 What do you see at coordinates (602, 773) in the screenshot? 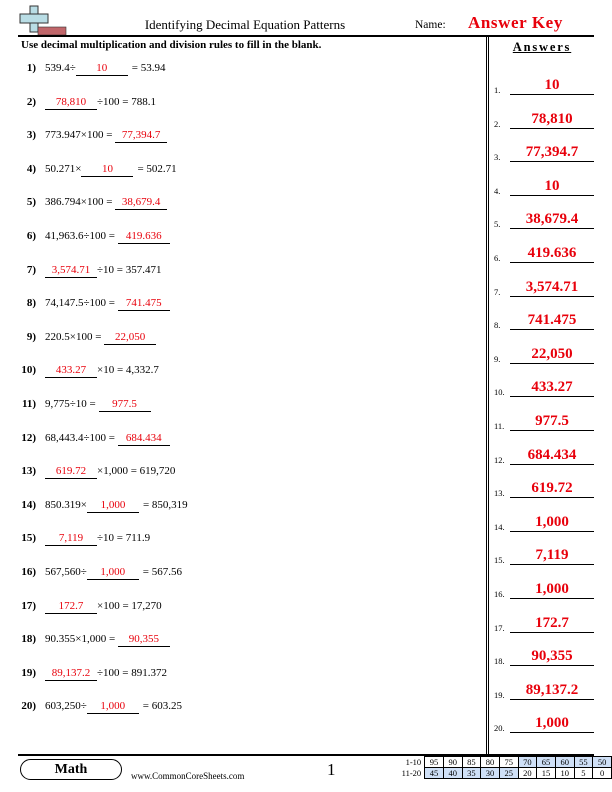
I see `score-cell: 0` at bounding box center [602, 773].